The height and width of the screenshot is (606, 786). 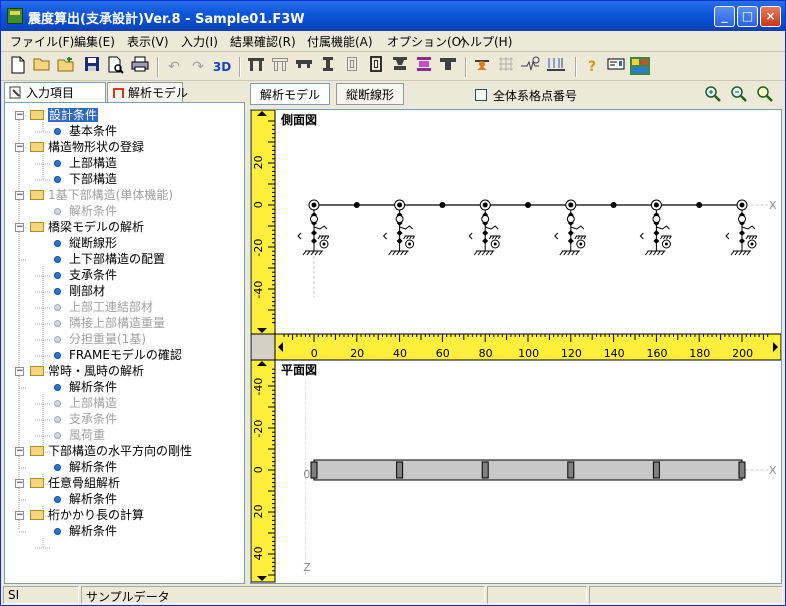 What do you see at coordinates (485, 41) in the screenshot?
I see `menu-help: ヘルプ(H)` at bounding box center [485, 41].